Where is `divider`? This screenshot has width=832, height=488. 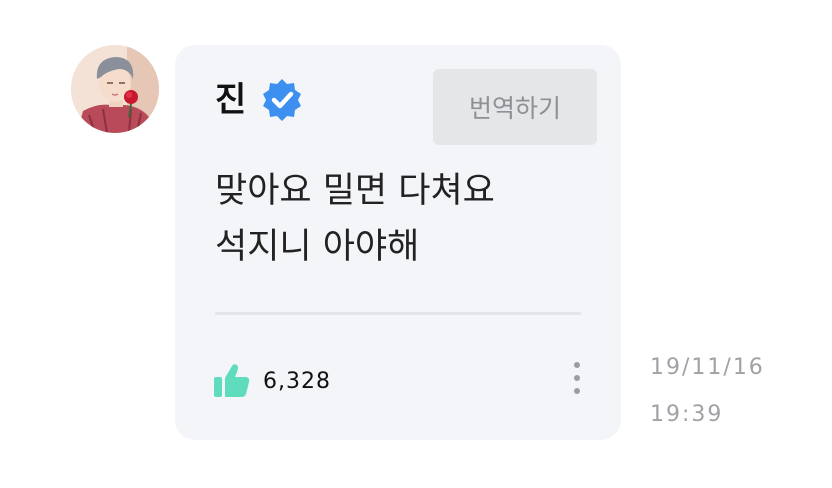
divider is located at coordinates (398, 313).